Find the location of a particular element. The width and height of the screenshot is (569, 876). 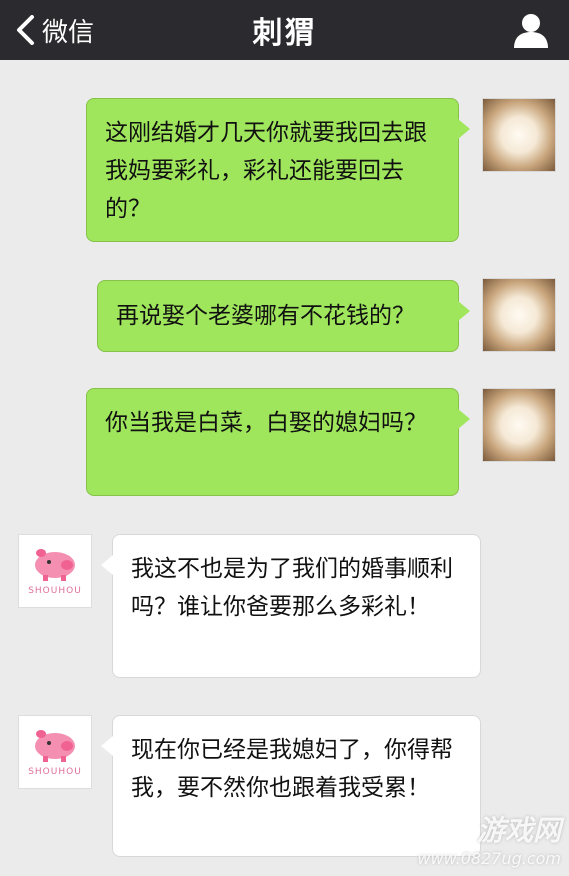

message-bubble-sent: 这刚结婚才几天你就要我回去跟我妈要彩礼，彩礼还能要回去的？ is located at coordinates (278, 170).